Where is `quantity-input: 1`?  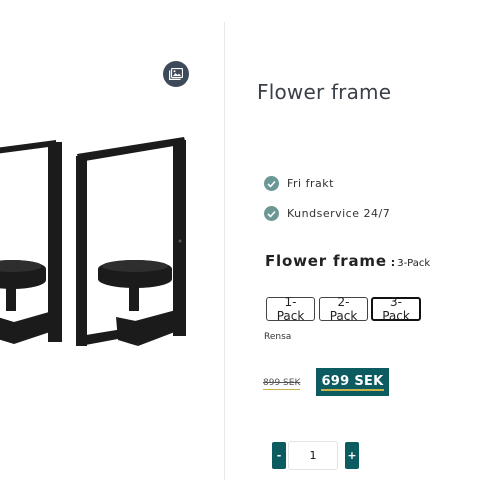 quantity-input: 1 is located at coordinates (313, 455).